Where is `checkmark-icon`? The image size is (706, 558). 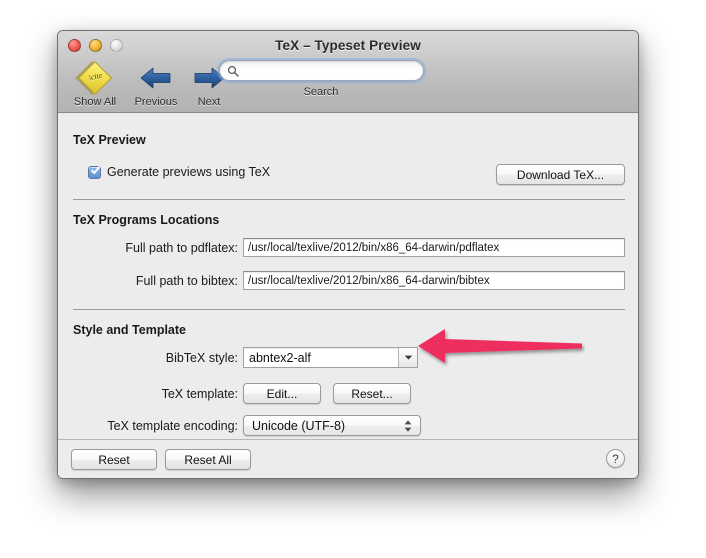 checkmark-icon is located at coordinates (95, 169).